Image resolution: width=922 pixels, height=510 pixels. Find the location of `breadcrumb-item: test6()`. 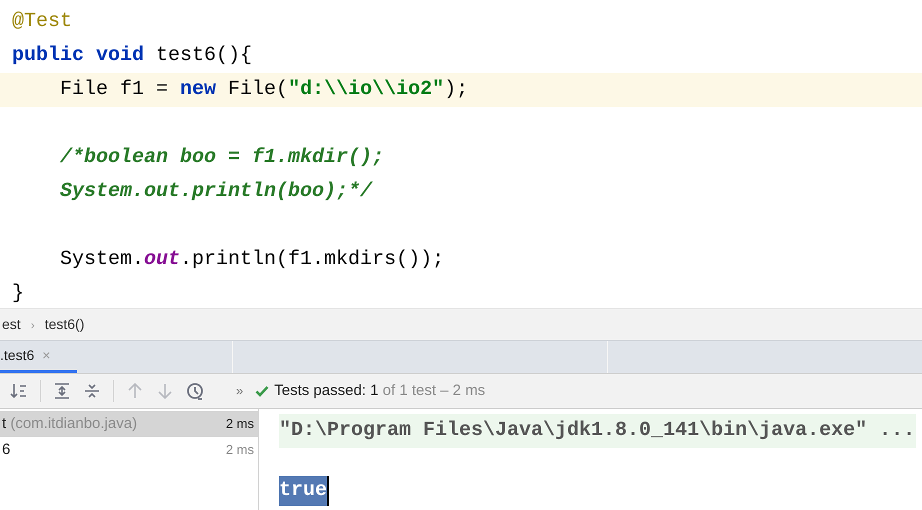

breadcrumb-item: test6() is located at coordinates (64, 324).